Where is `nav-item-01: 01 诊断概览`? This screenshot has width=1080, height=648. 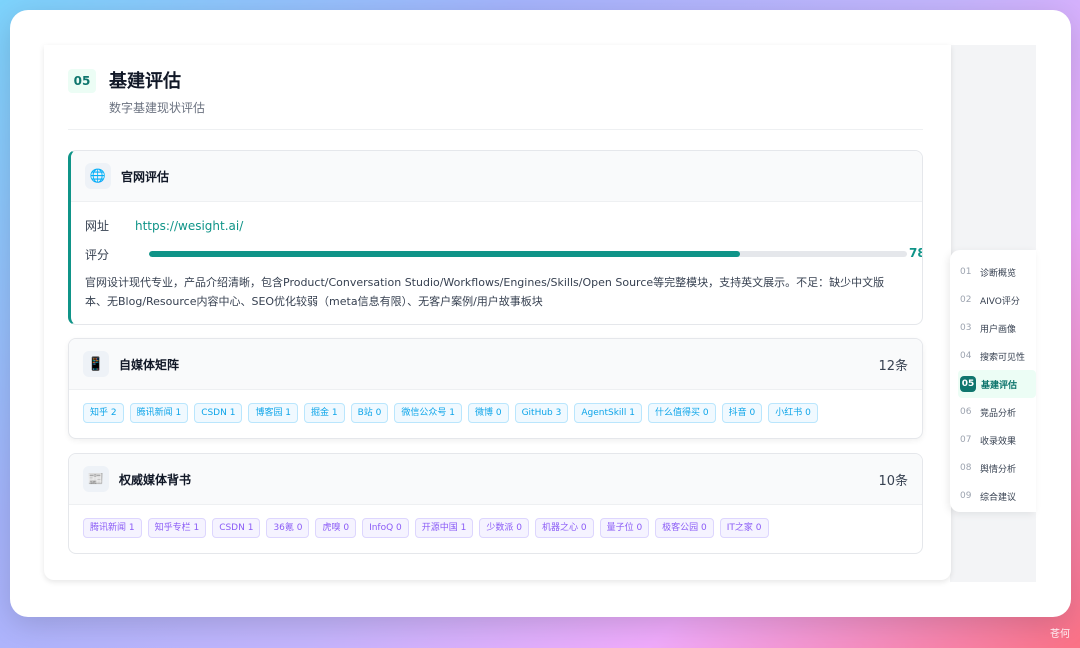 nav-item-01: 01 诊断概览 is located at coordinates (993, 272).